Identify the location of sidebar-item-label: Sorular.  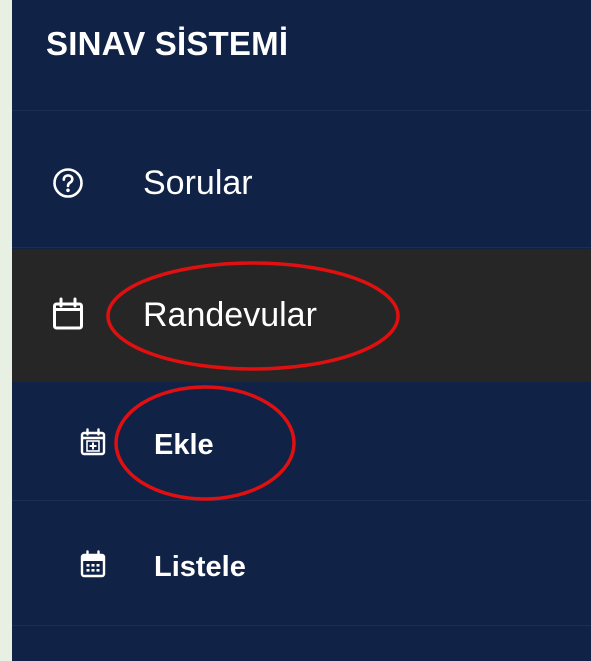
(198, 183).